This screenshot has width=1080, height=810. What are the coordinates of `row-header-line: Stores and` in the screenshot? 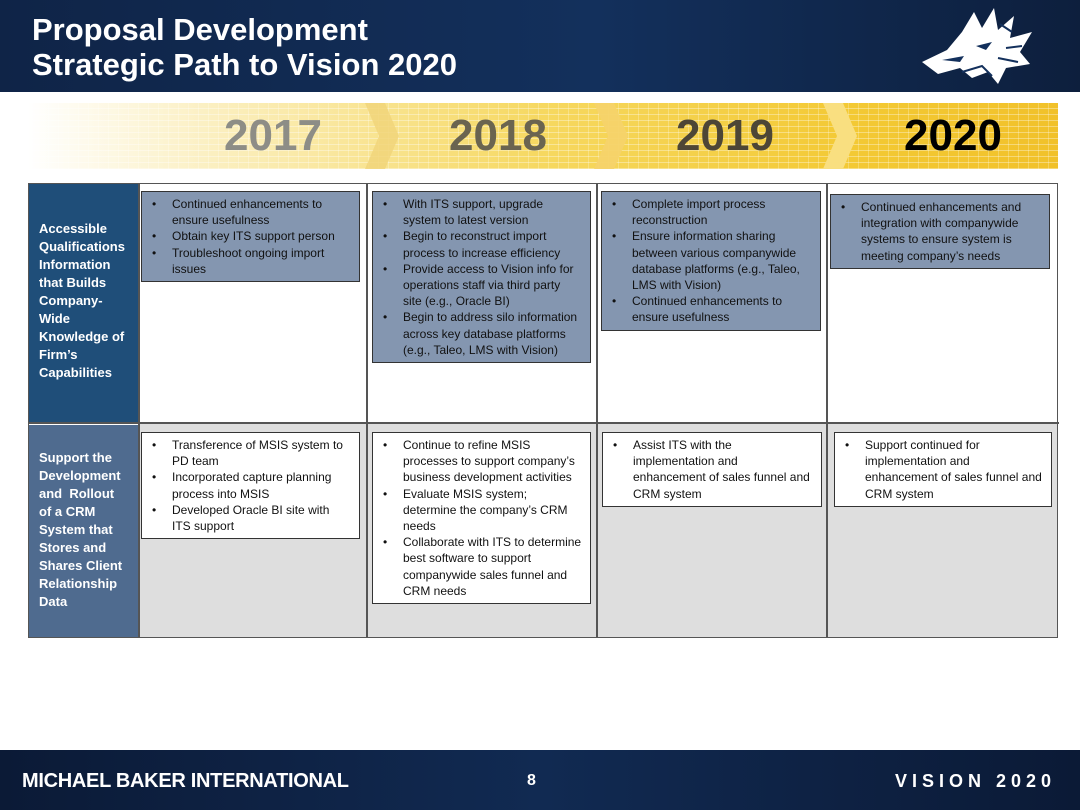 It's located at (73, 547).